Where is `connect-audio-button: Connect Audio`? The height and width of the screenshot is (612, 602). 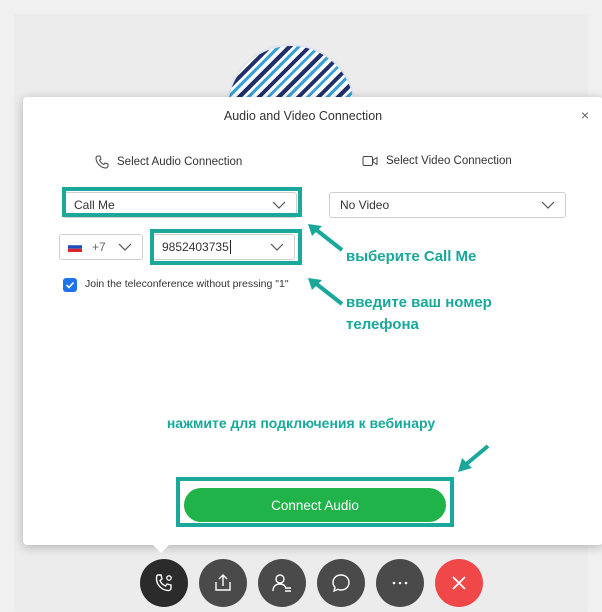 connect-audio-button: Connect Audio is located at coordinates (315, 505).